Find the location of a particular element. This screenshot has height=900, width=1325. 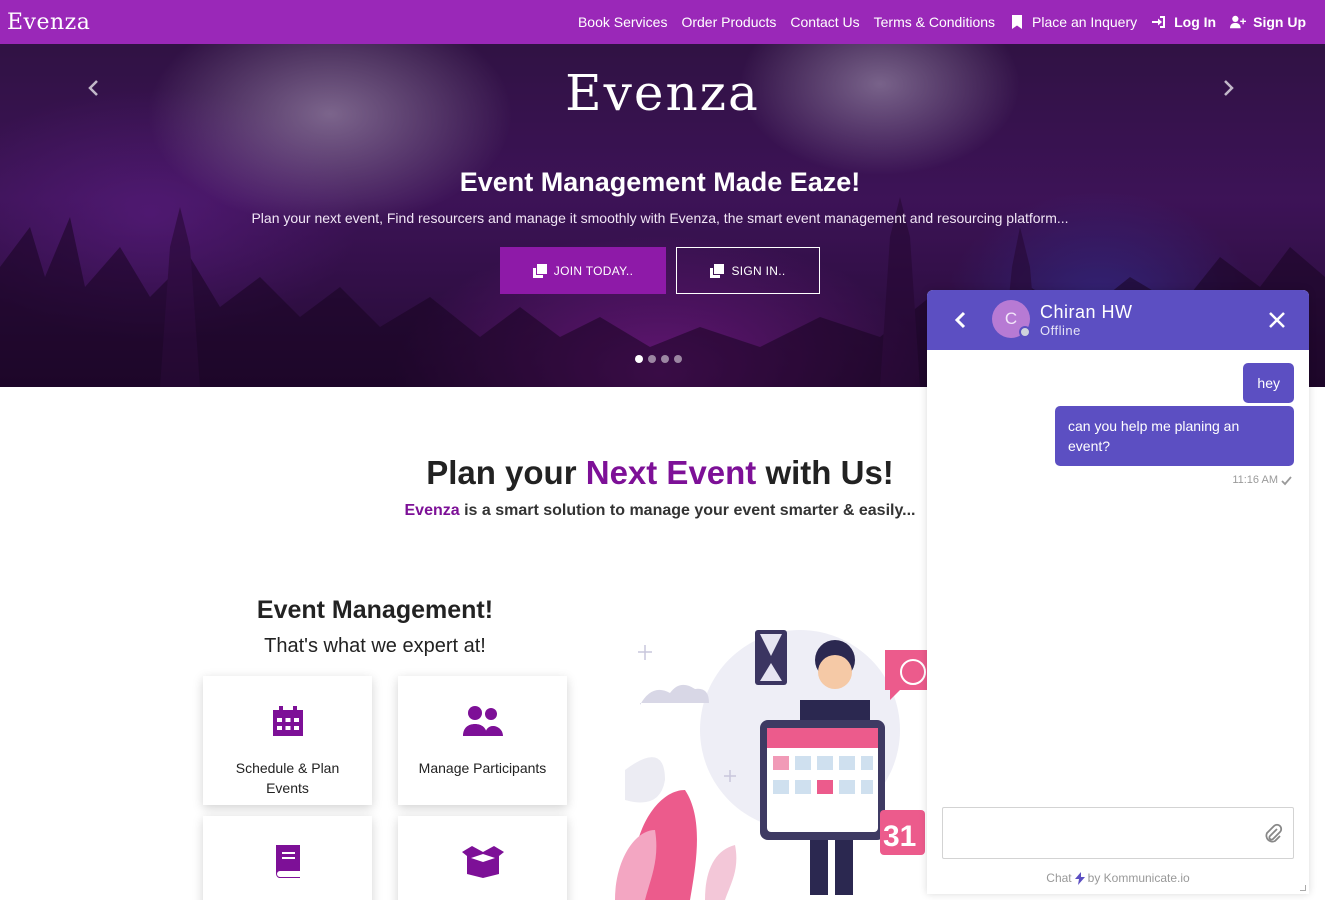

status-indicator is located at coordinates (1025, 332).